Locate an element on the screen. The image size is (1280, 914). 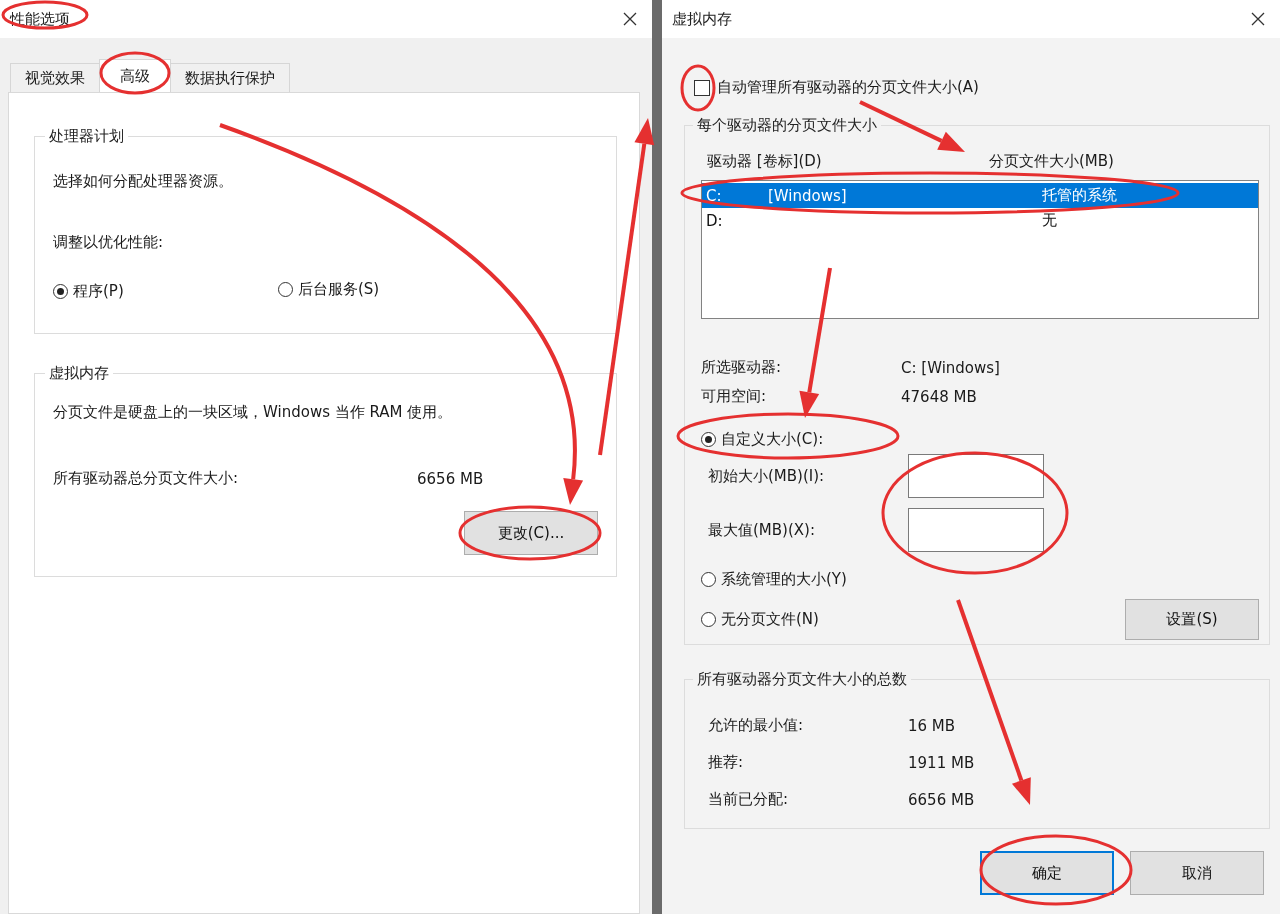
value-text: 16 MB is located at coordinates (932, 725).